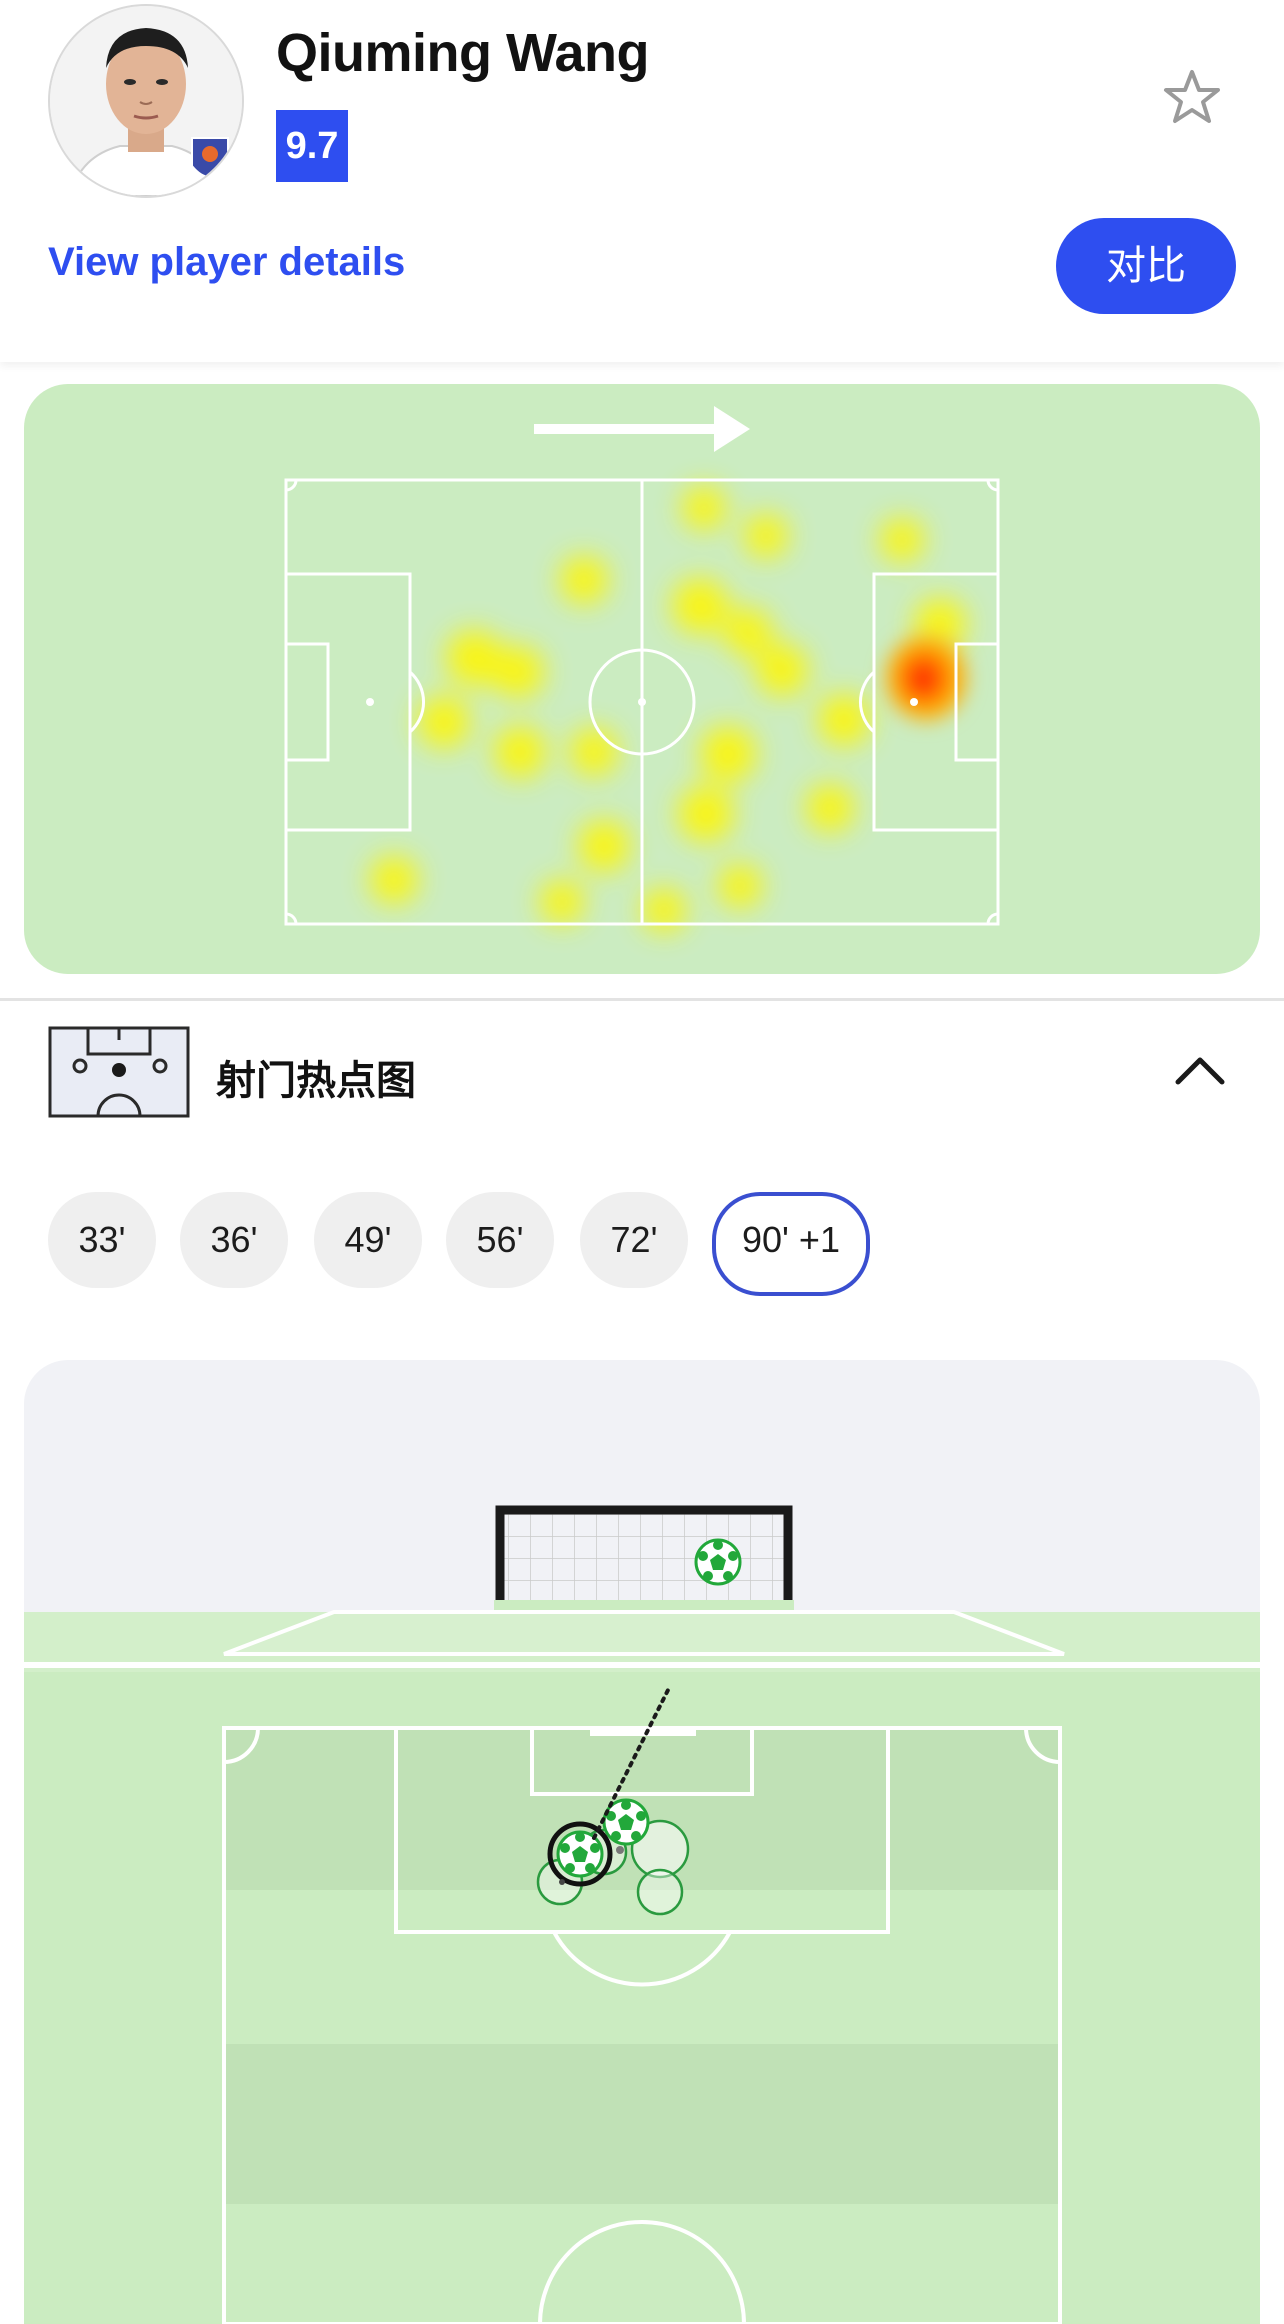 This screenshot has width=1284, height=2324. I want to click on club-badge-icon, so click(210, 157).